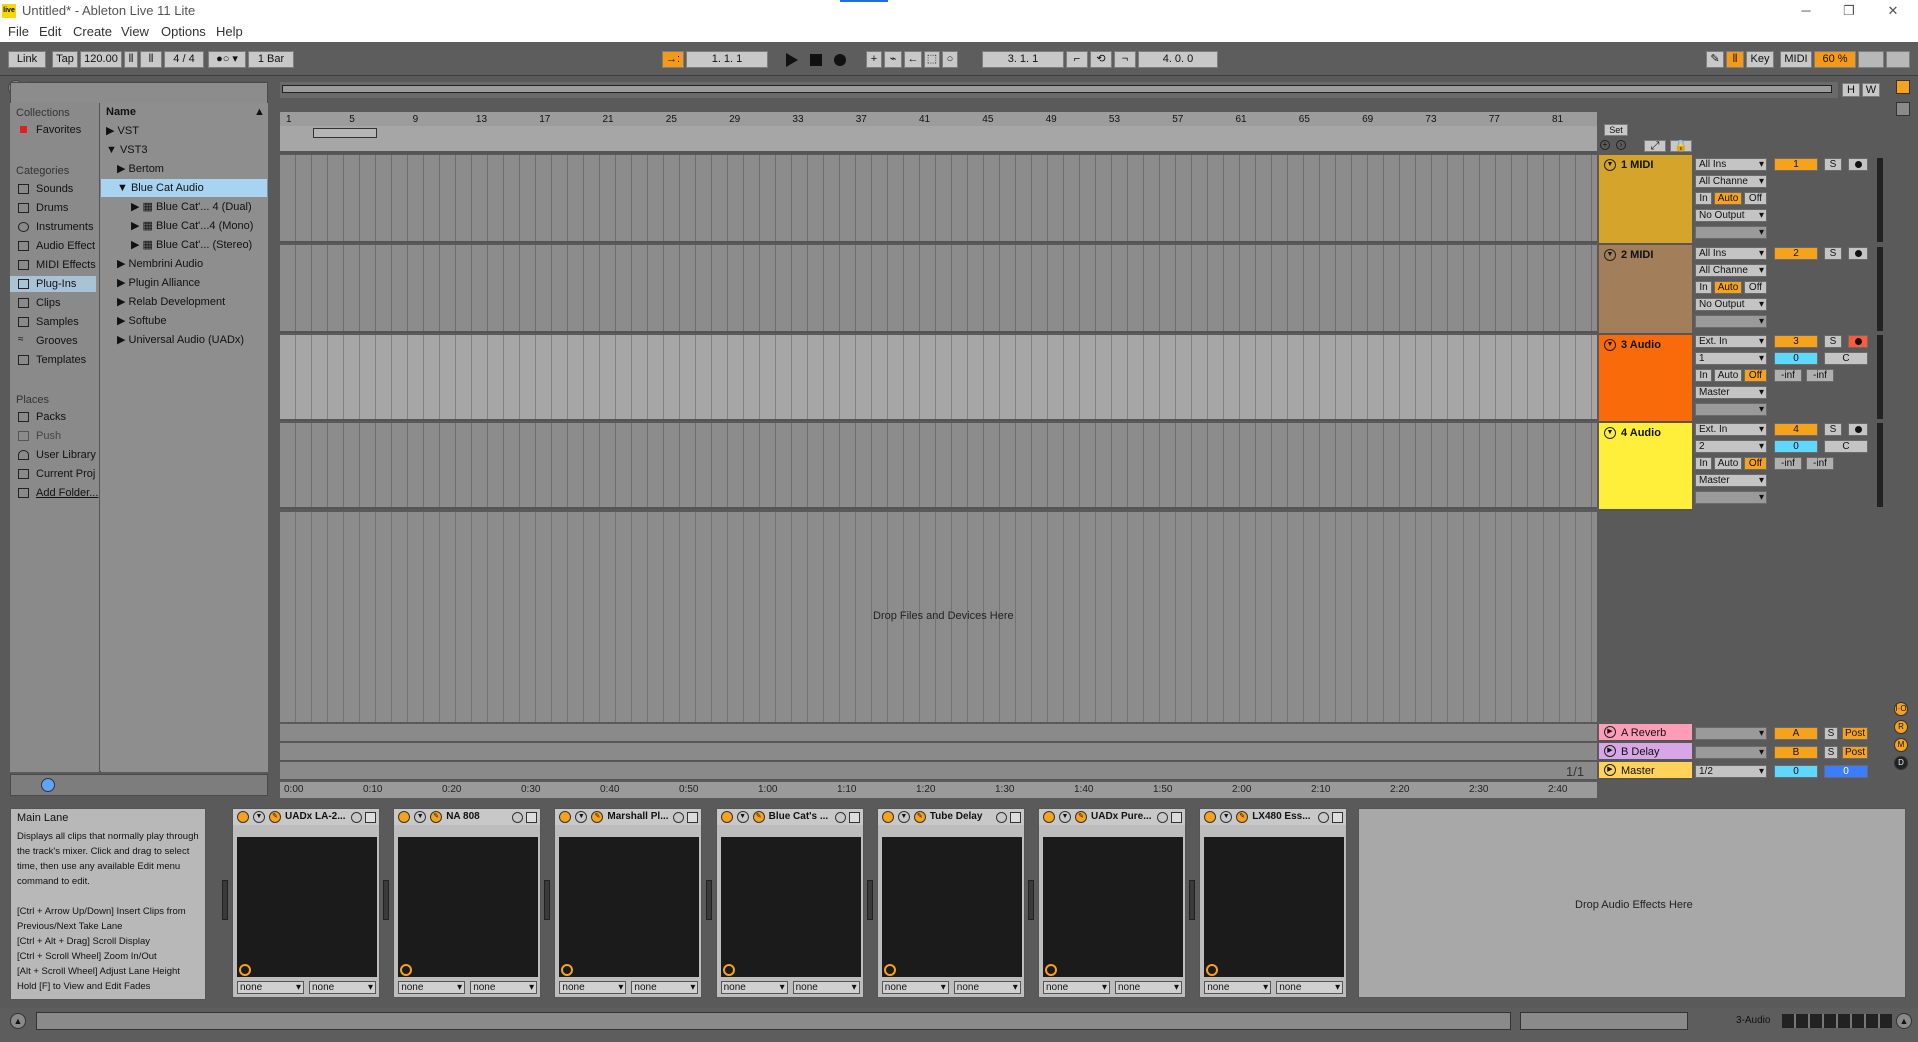  What do you see at coordinates (160, 264) in the screenshot?
I see `list-item: ▶ Nembrini Audio` at bounding box center [160, 264].